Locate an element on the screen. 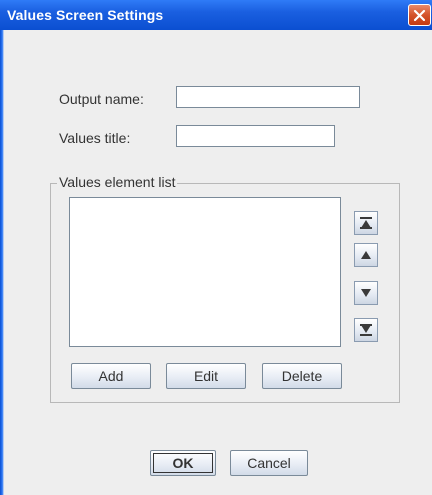 This screenshot has width=432, height=495. close-button is located at coordinates (419, 15).